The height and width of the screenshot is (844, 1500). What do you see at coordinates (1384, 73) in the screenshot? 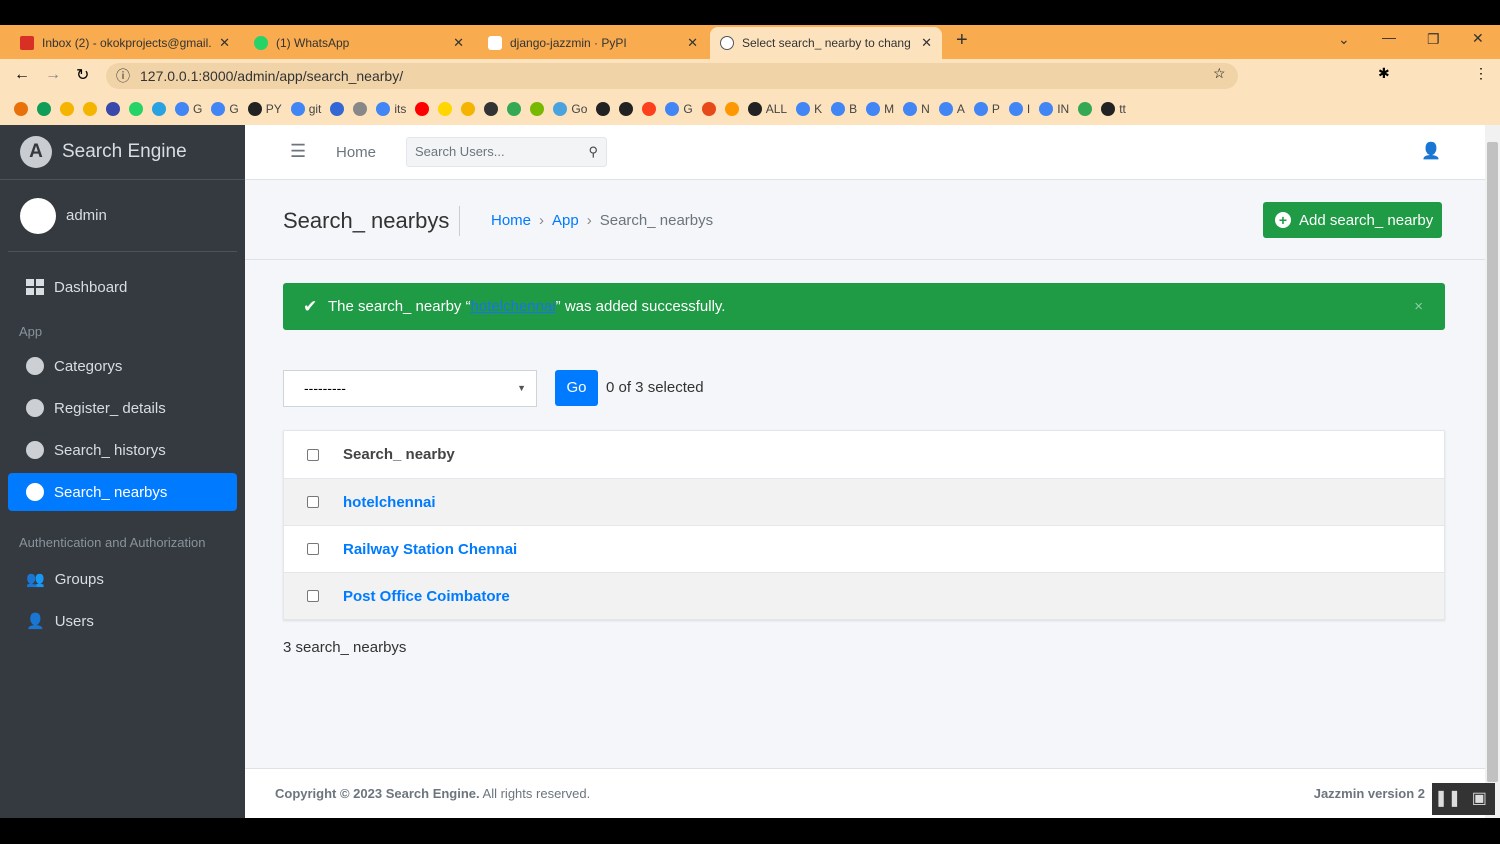
I see `extensions-icon: ✱` at bounding box center [1384, 73].